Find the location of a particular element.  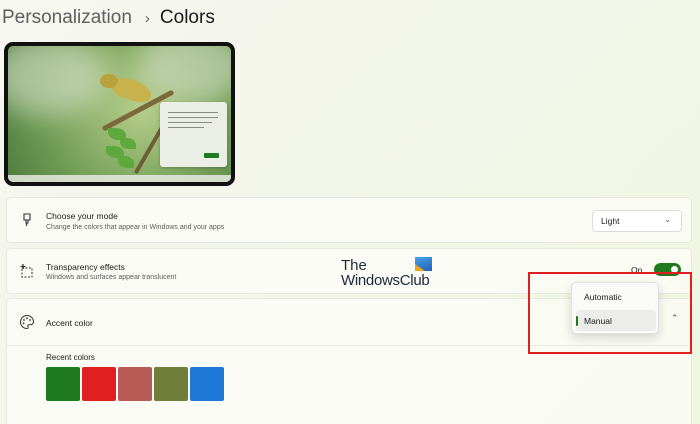

mode-dropdown: Light ⌄ is located at coordinates (637, 221).